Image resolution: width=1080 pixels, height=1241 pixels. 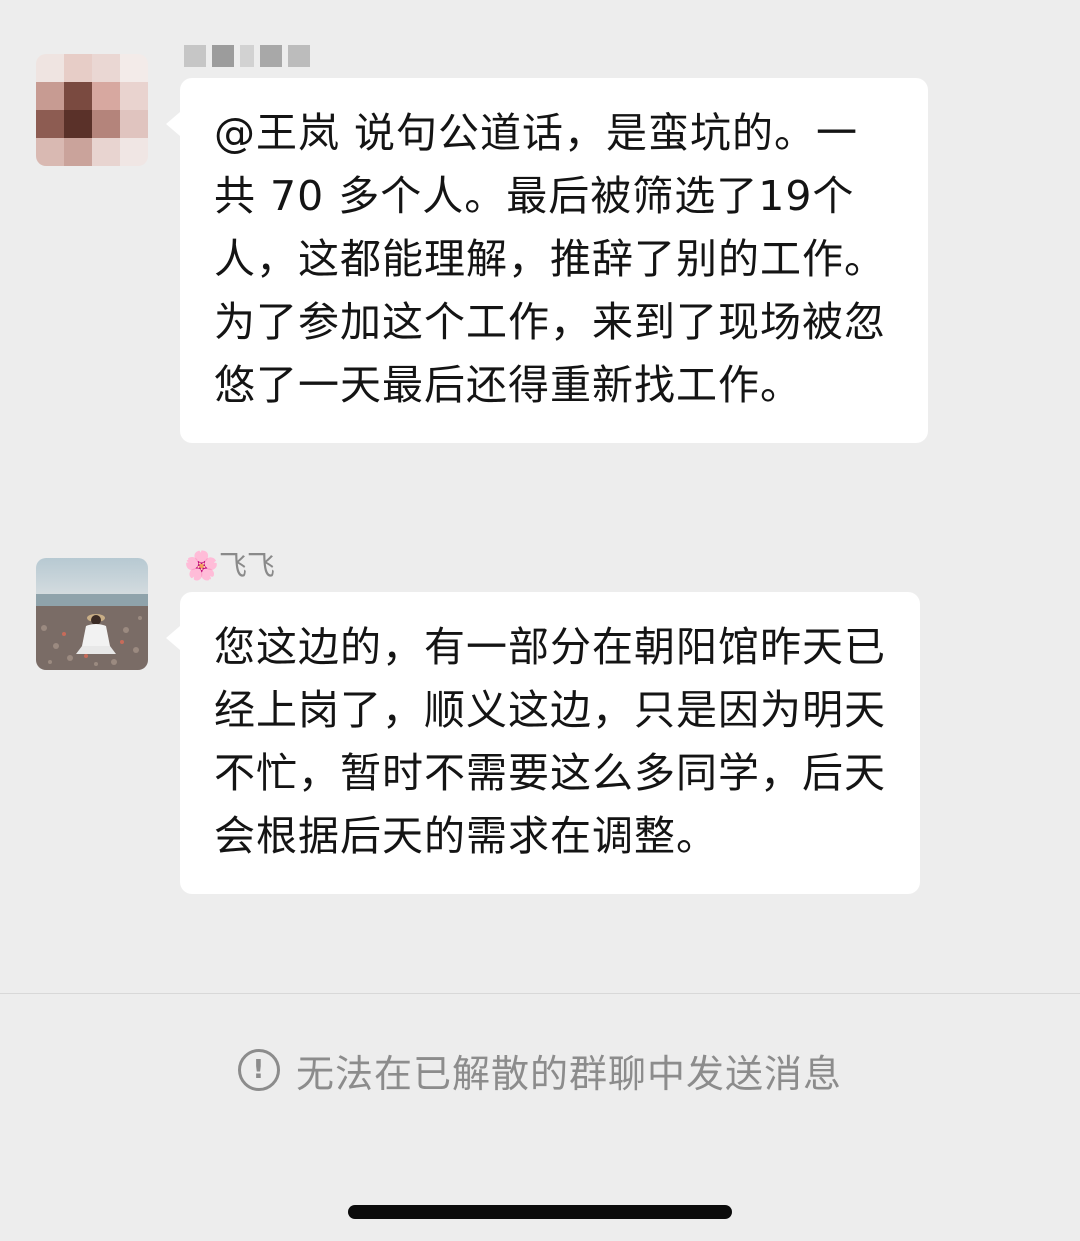 I want to click on avatar-photo, so click(x=92, y=614).